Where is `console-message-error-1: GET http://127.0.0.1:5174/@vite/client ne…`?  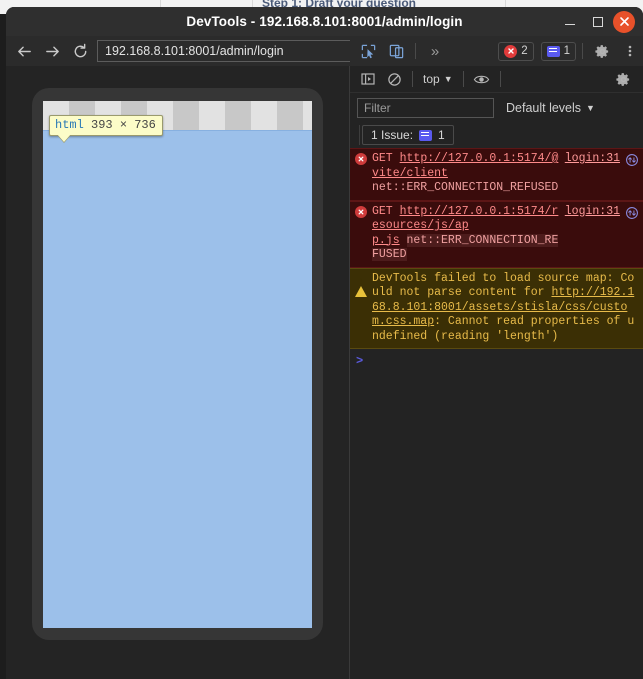 console-message-error-1: GET http://127.0.0.1:5174/@vite/client ne… is located at coordinates (496, 174).